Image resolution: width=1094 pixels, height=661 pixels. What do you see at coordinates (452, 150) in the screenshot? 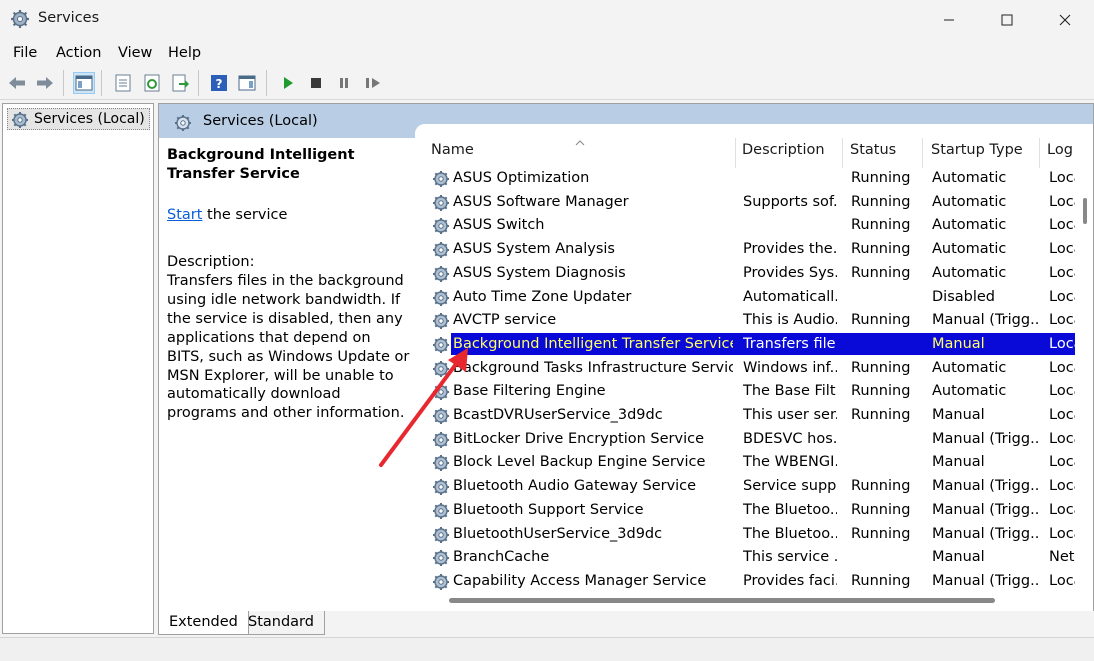
I see `column-header-name: Name` at bounding box center [452, 150].